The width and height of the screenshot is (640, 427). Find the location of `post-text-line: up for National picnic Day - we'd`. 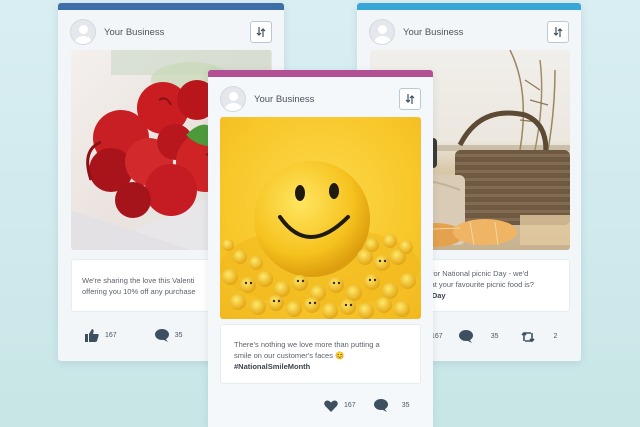

post-text-line: up for National picnic Day - we'd is located at coordinates (475, 273).